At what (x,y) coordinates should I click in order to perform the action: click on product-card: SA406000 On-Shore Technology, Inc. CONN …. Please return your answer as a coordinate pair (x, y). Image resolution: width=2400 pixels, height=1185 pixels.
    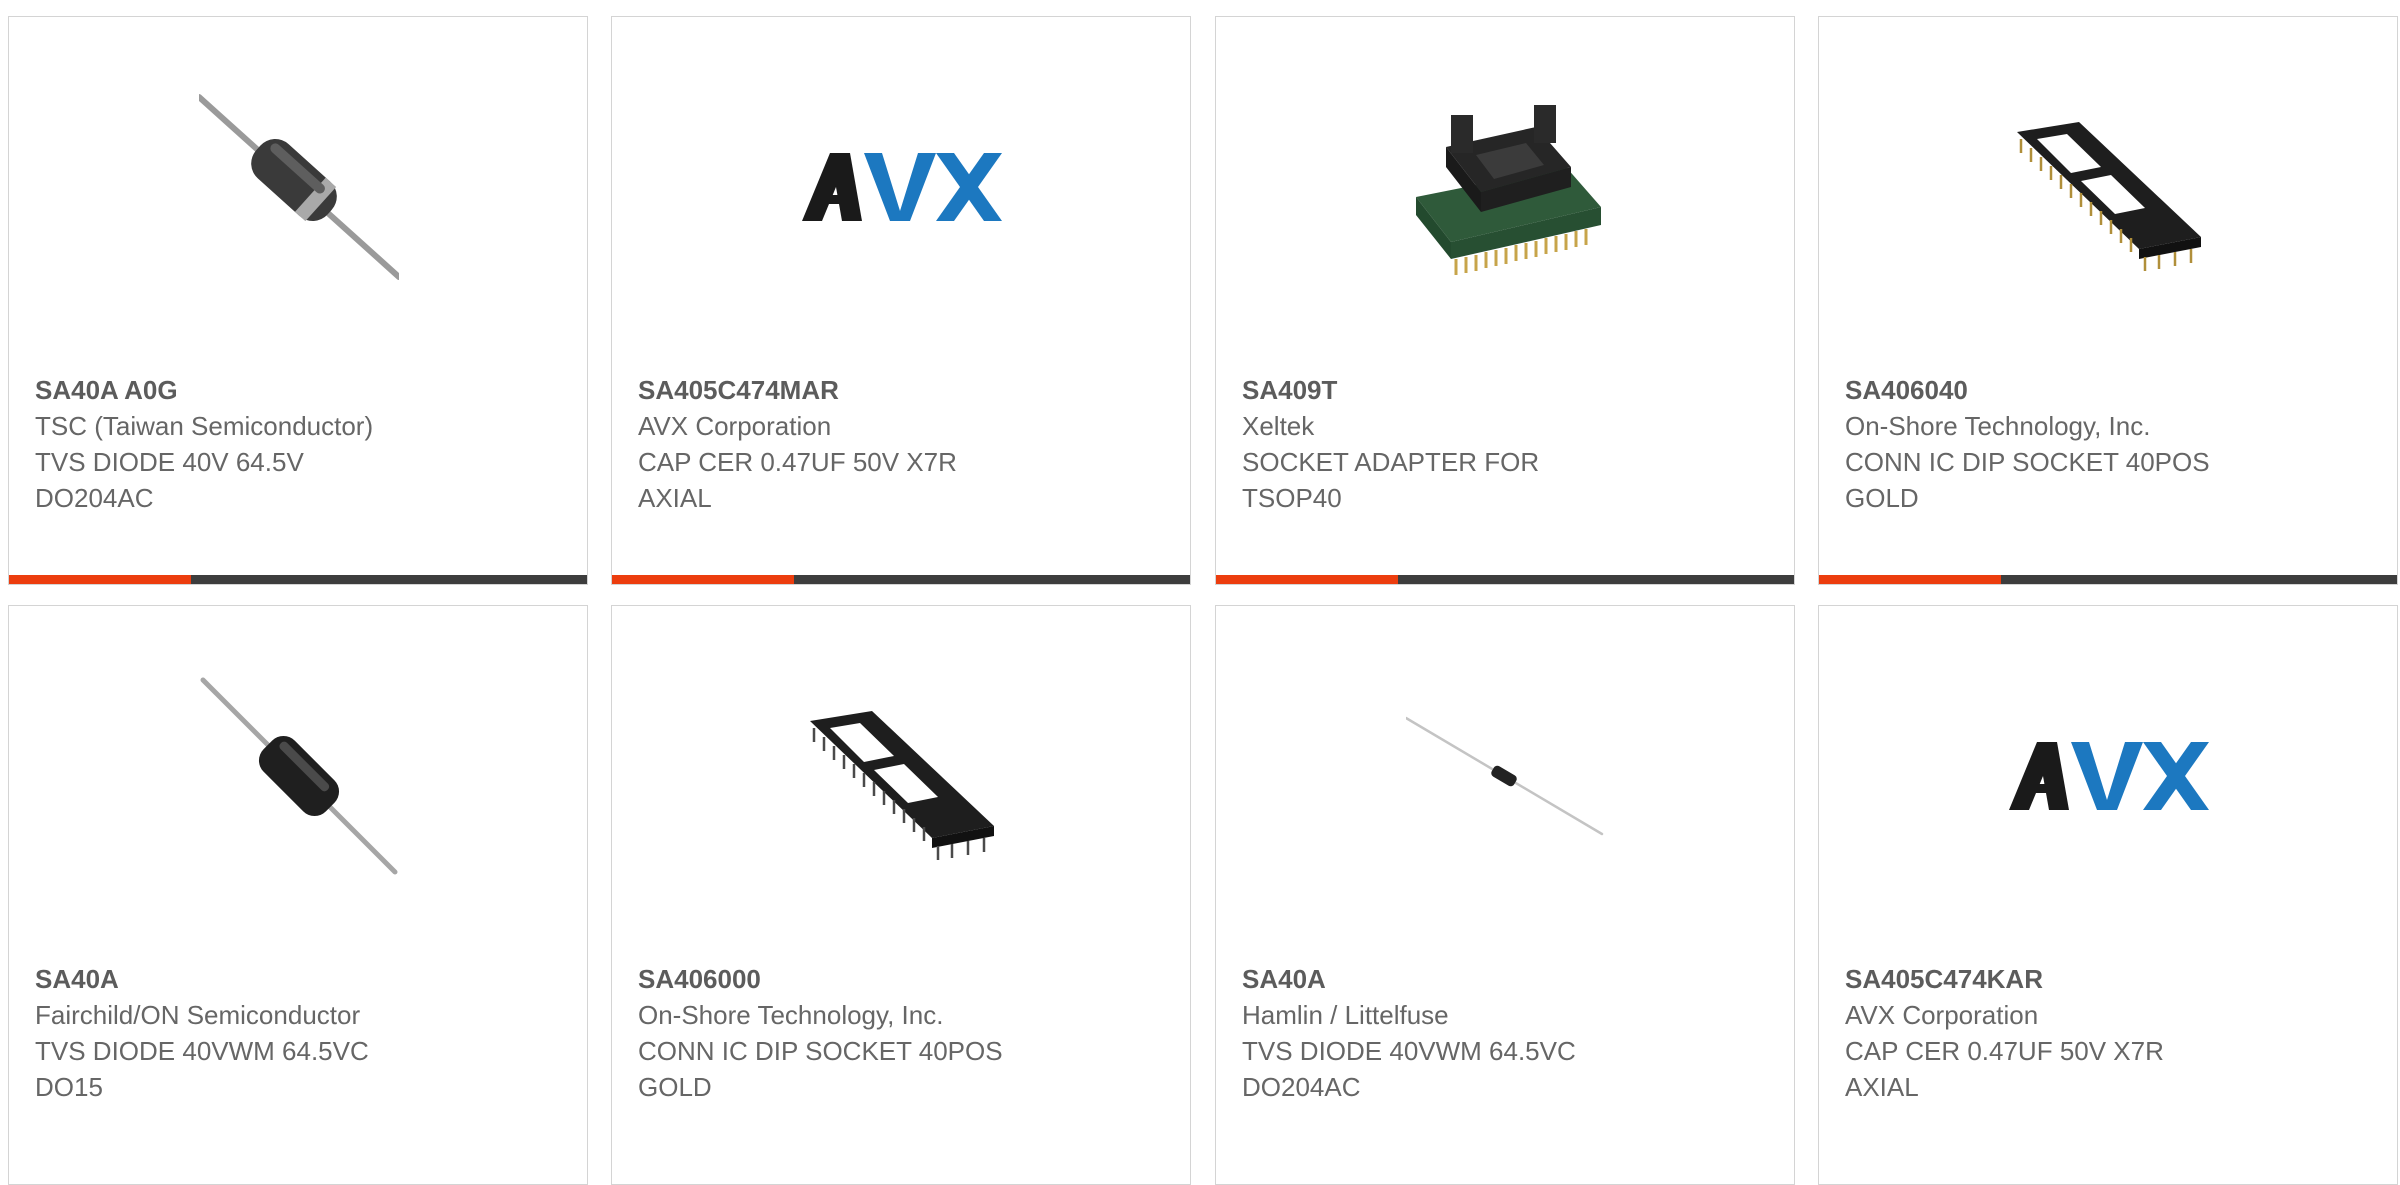
    Looking at the image, I should click on (901, 895).